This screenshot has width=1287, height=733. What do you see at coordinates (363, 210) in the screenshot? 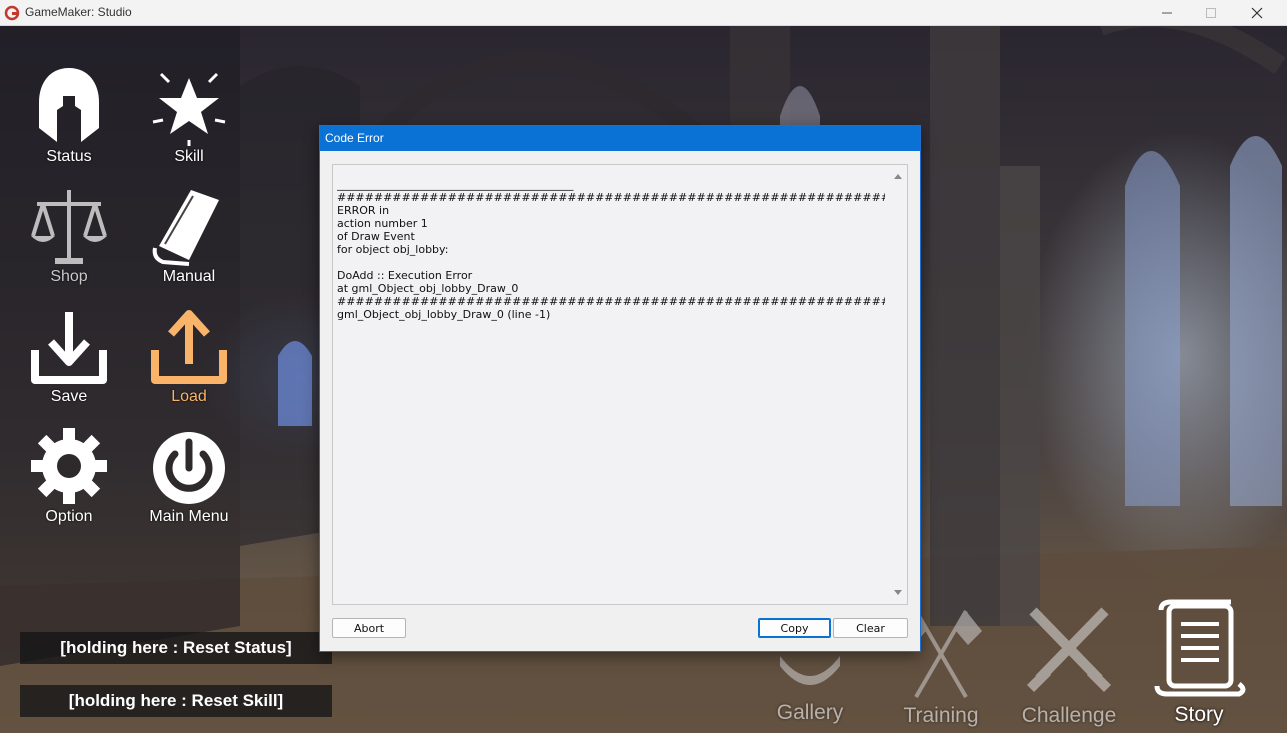
I see `error-line-1: ERROR in` at bounding box center [363, 210].